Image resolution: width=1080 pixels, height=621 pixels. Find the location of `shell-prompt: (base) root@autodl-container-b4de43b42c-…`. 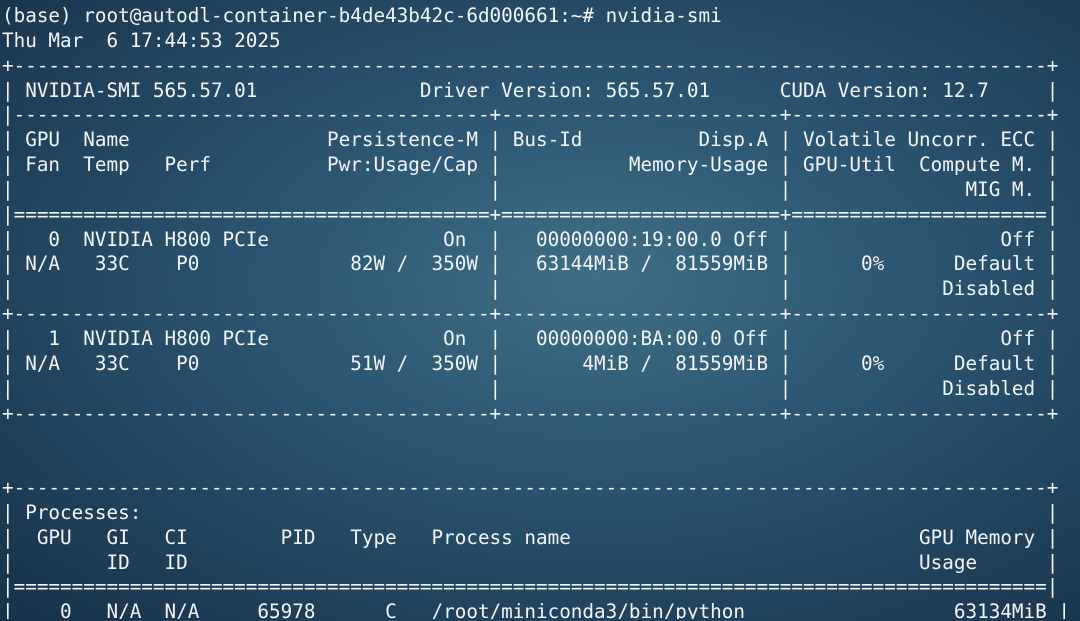

shell-prompt: (base) root@autodl-container-b4de43b42c-… is located at coordinates (298, 15).